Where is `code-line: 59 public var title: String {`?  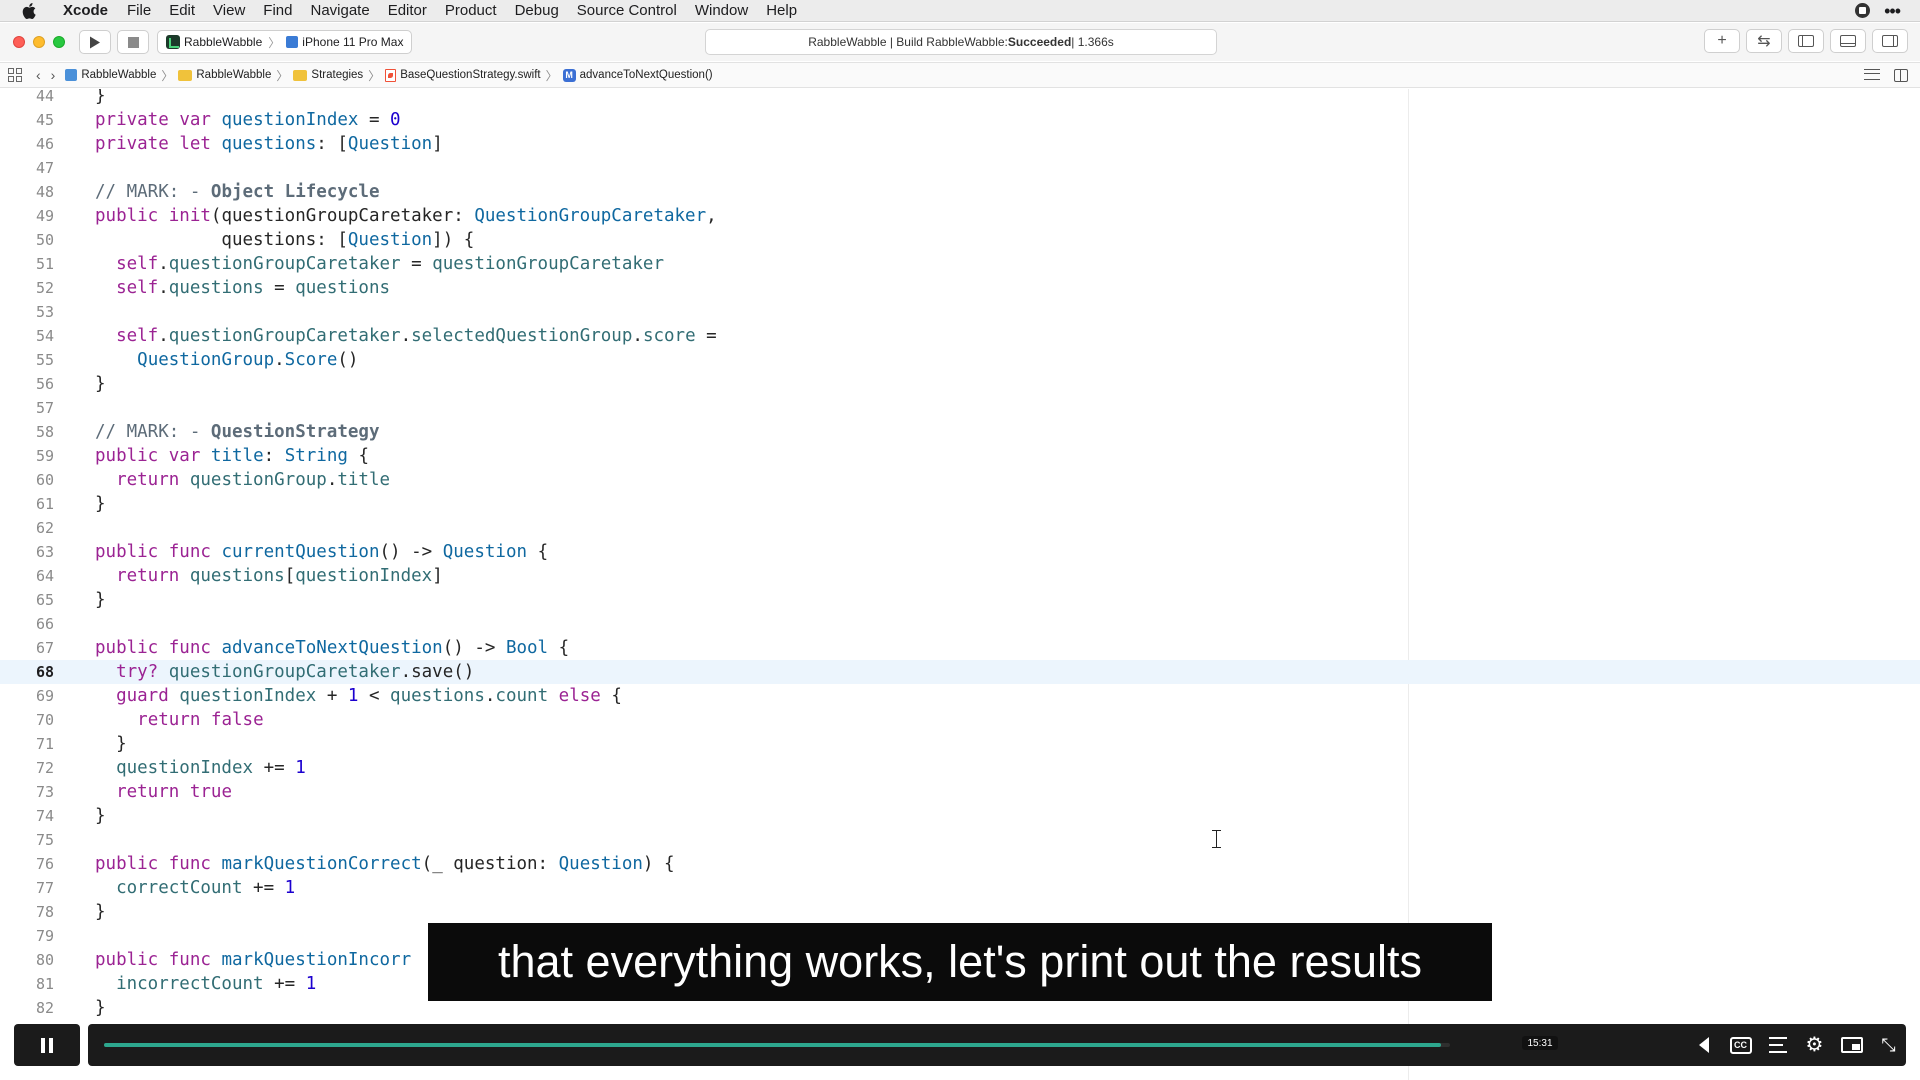 code-line: 59 public var title: String { is located at coordinates (704, 456).